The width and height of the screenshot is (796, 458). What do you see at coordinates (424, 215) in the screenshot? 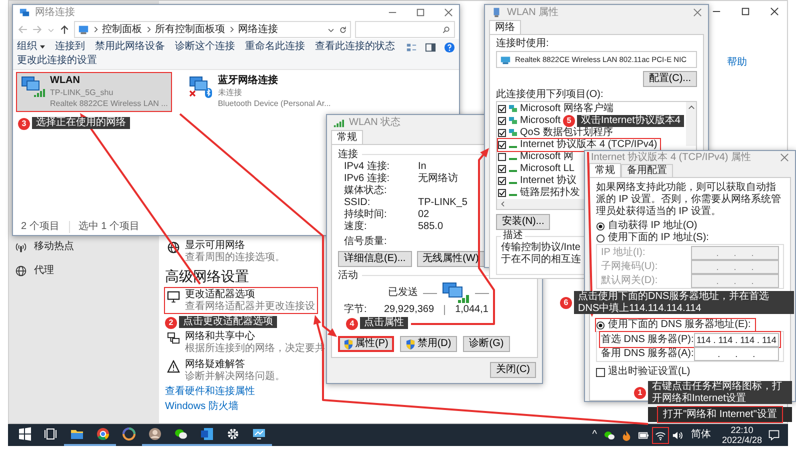
I see `field-value: 02` at bounding box center [424, 215].